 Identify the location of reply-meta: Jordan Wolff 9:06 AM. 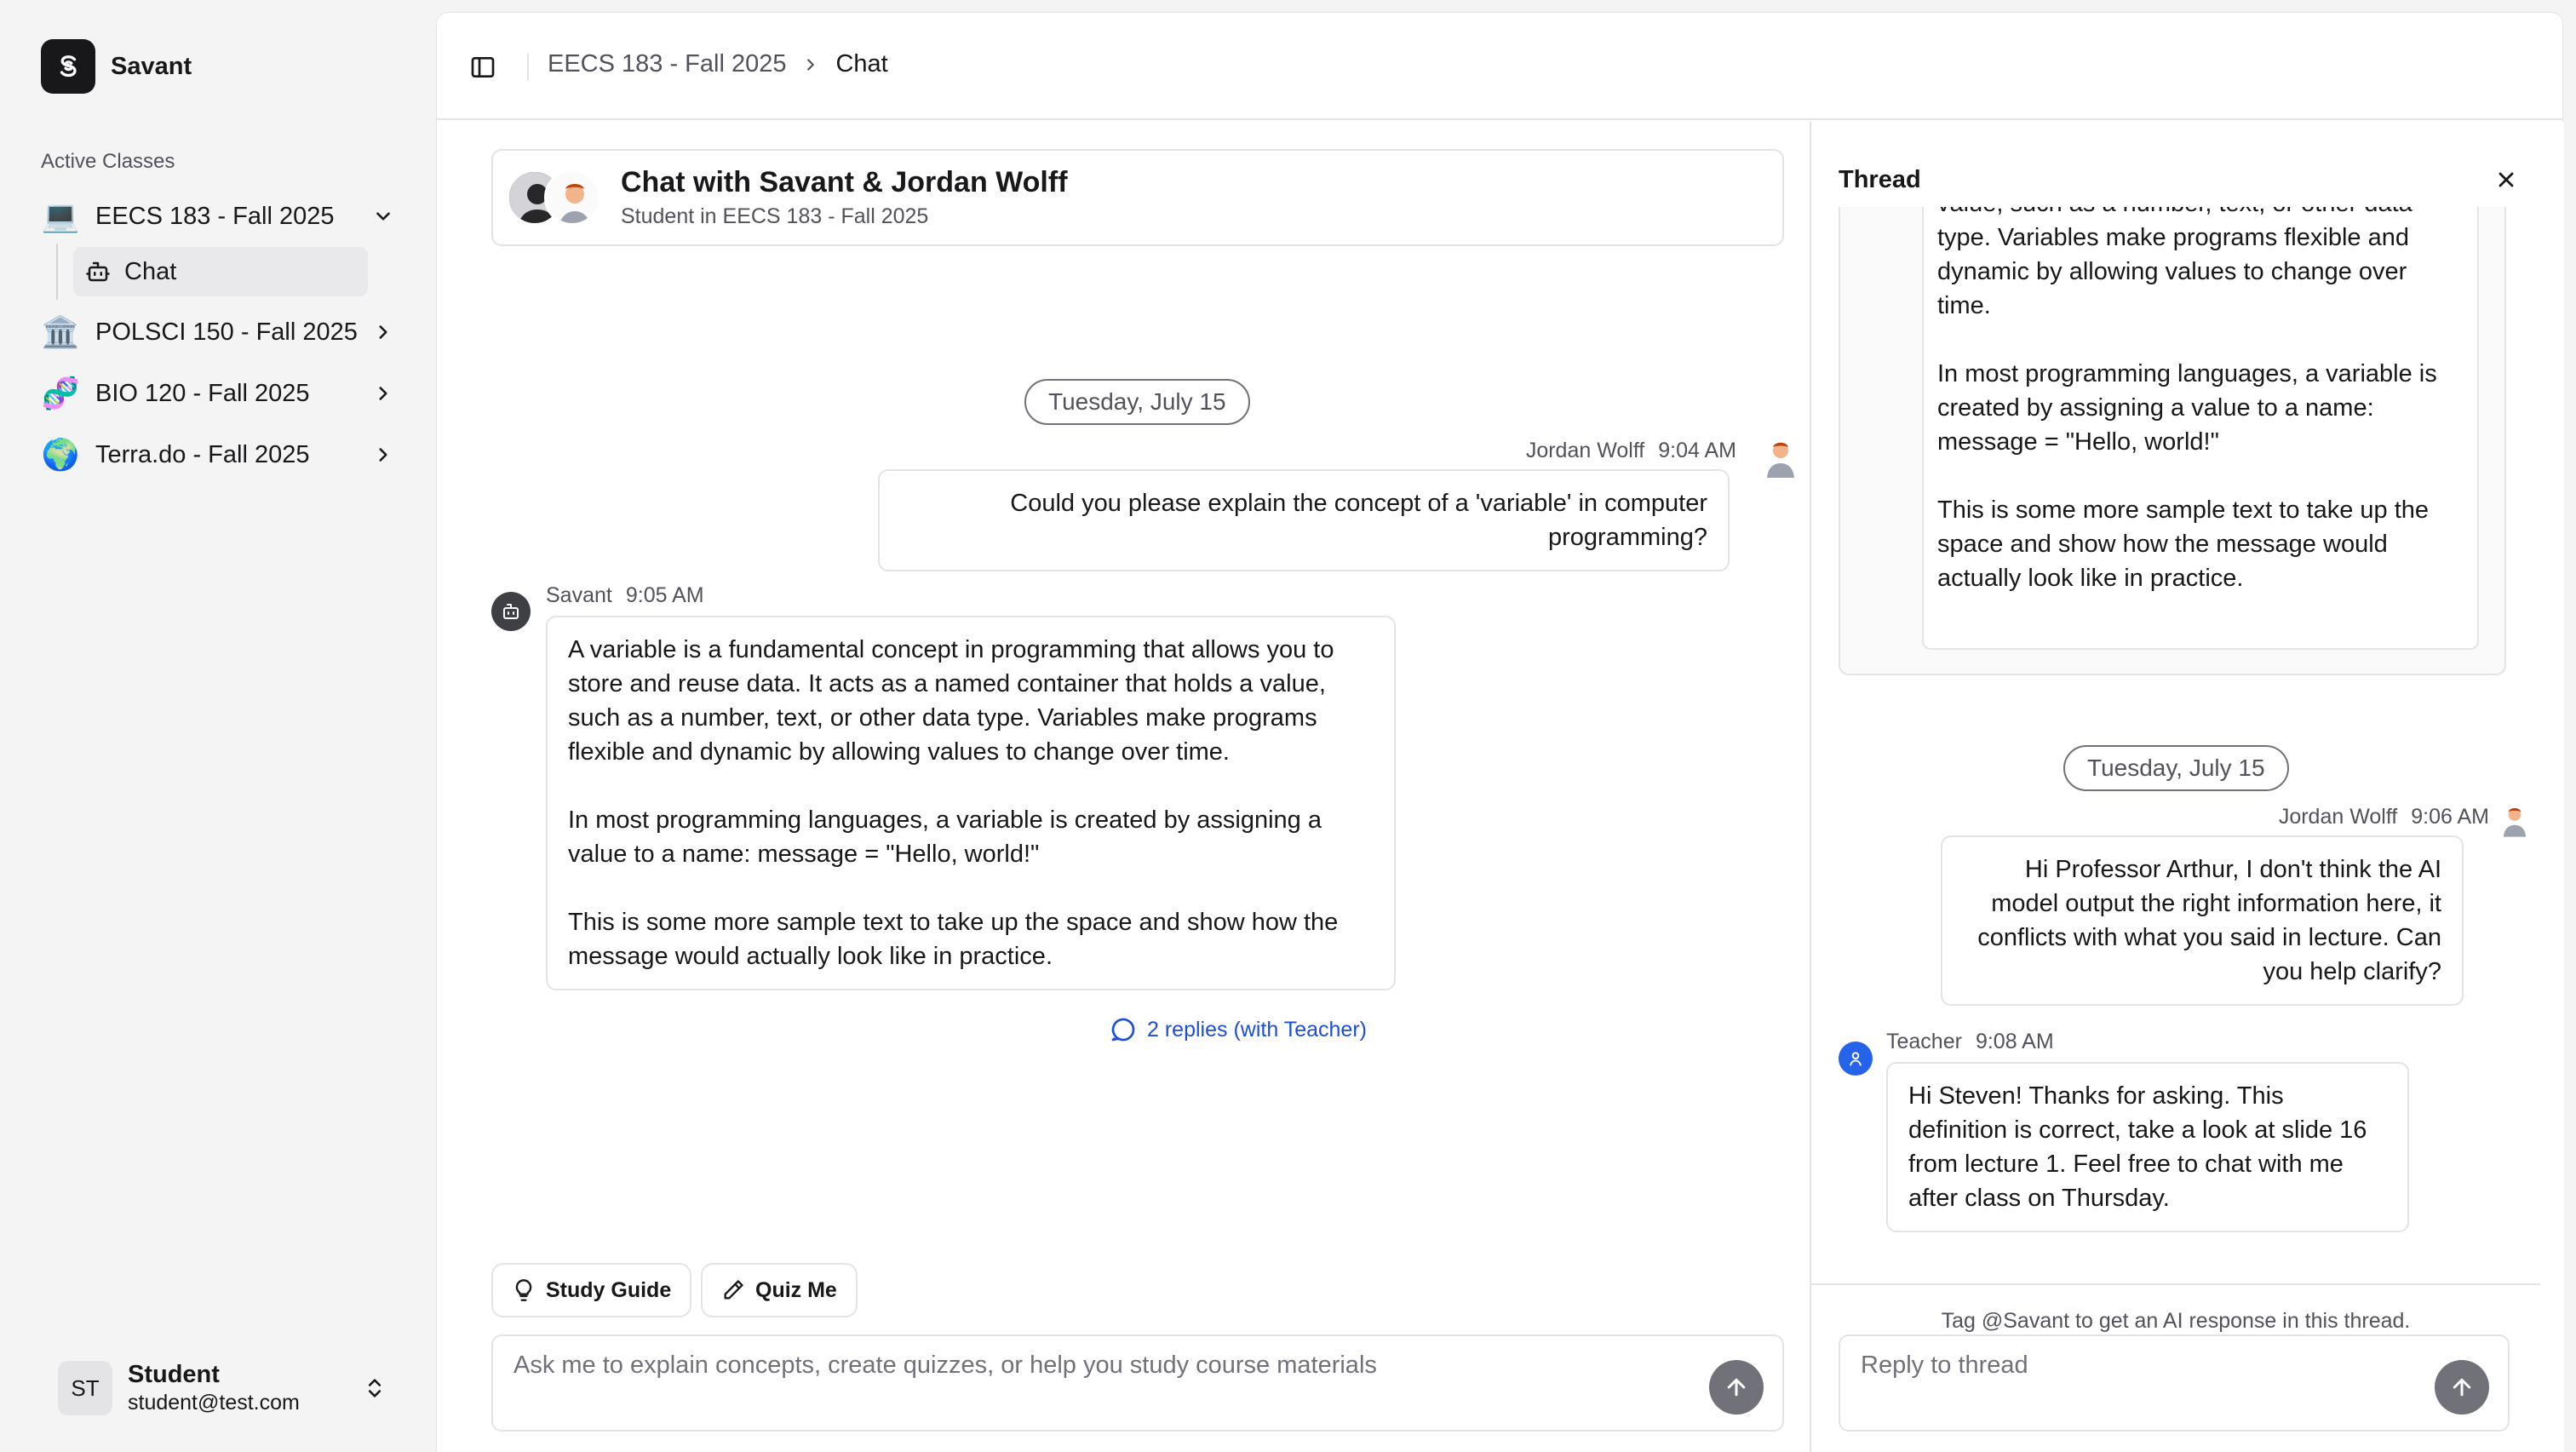
(2384, 817).